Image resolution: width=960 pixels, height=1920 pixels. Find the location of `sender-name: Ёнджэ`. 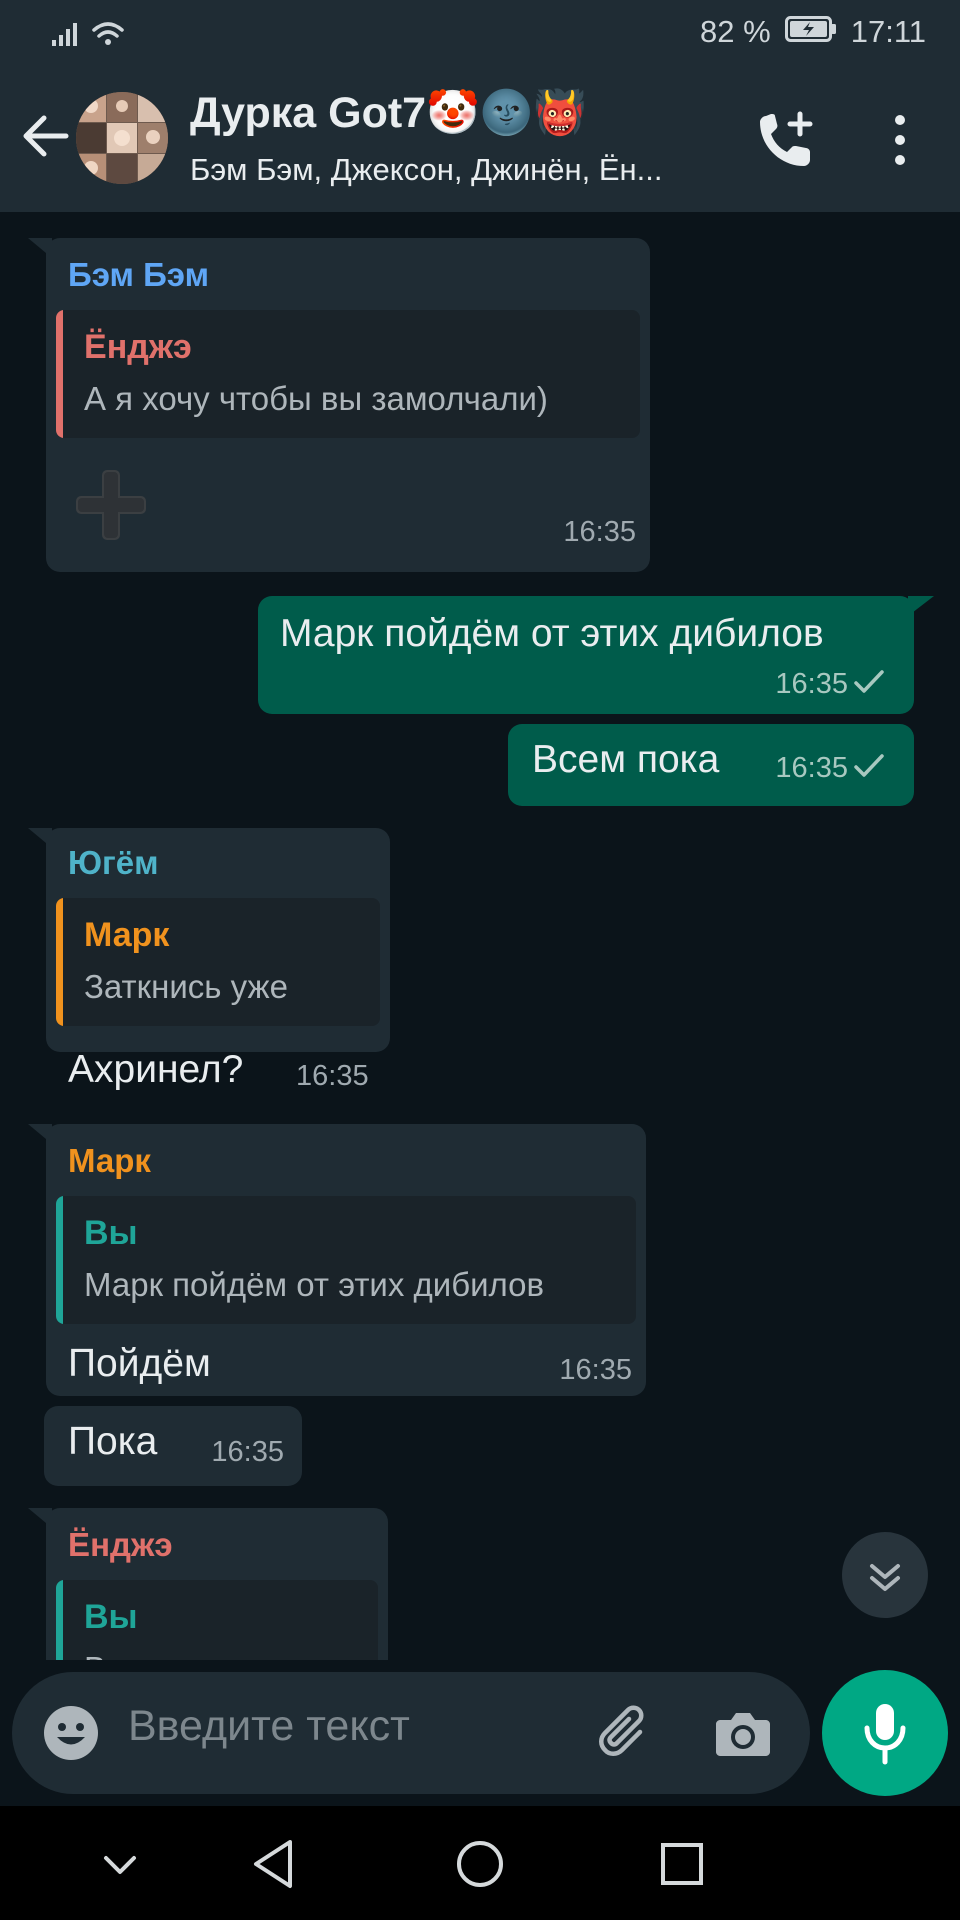

sender-name: Ёнджэ is located at coordinates (120, 1544).